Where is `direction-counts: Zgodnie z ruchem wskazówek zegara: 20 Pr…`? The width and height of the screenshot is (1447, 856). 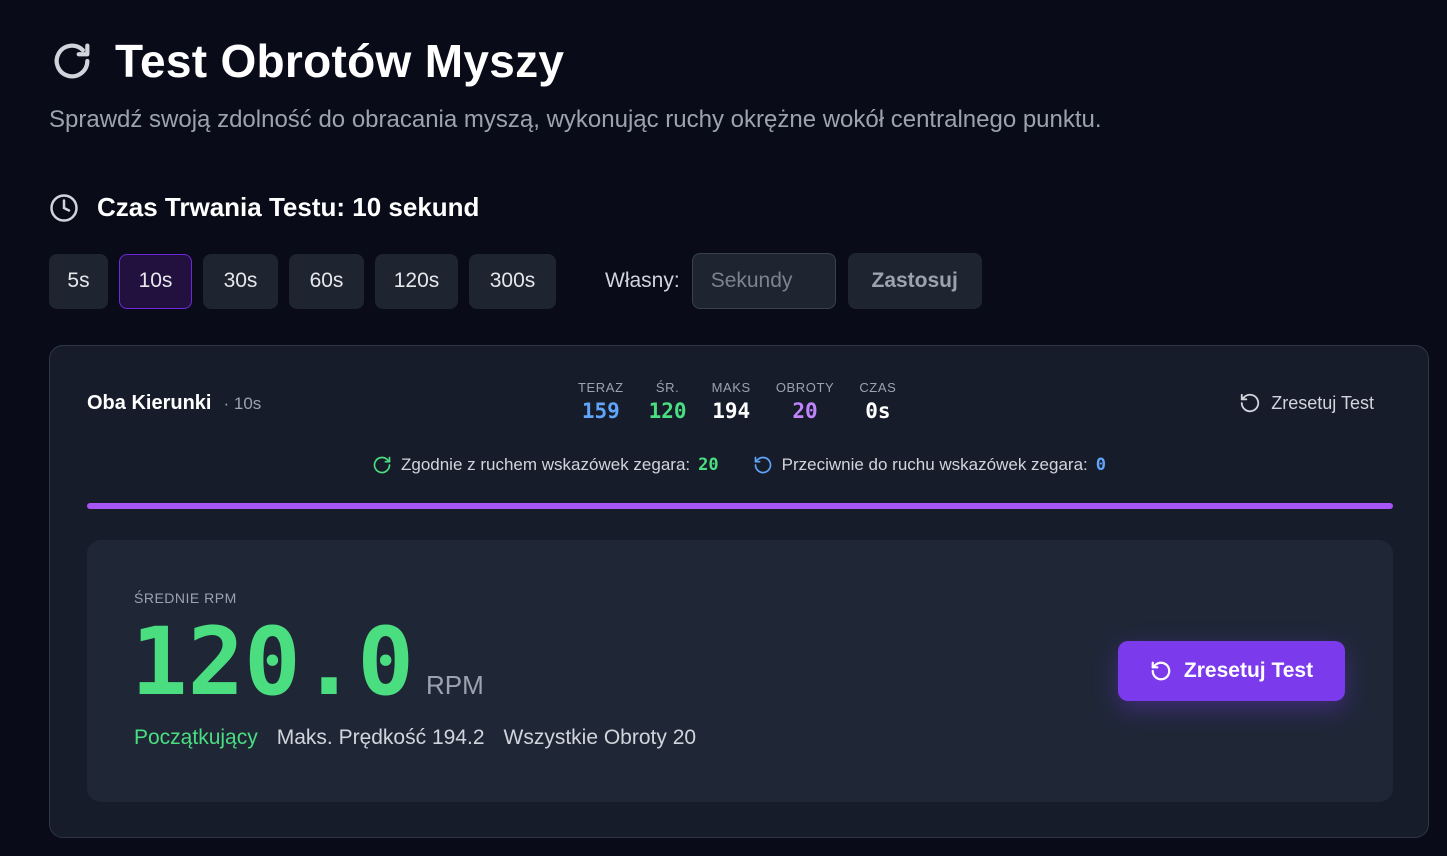 direction-counts: Zgodnie z ruchem wskazówek zegara: 20 Pr… is located at coordinates (739, 465).